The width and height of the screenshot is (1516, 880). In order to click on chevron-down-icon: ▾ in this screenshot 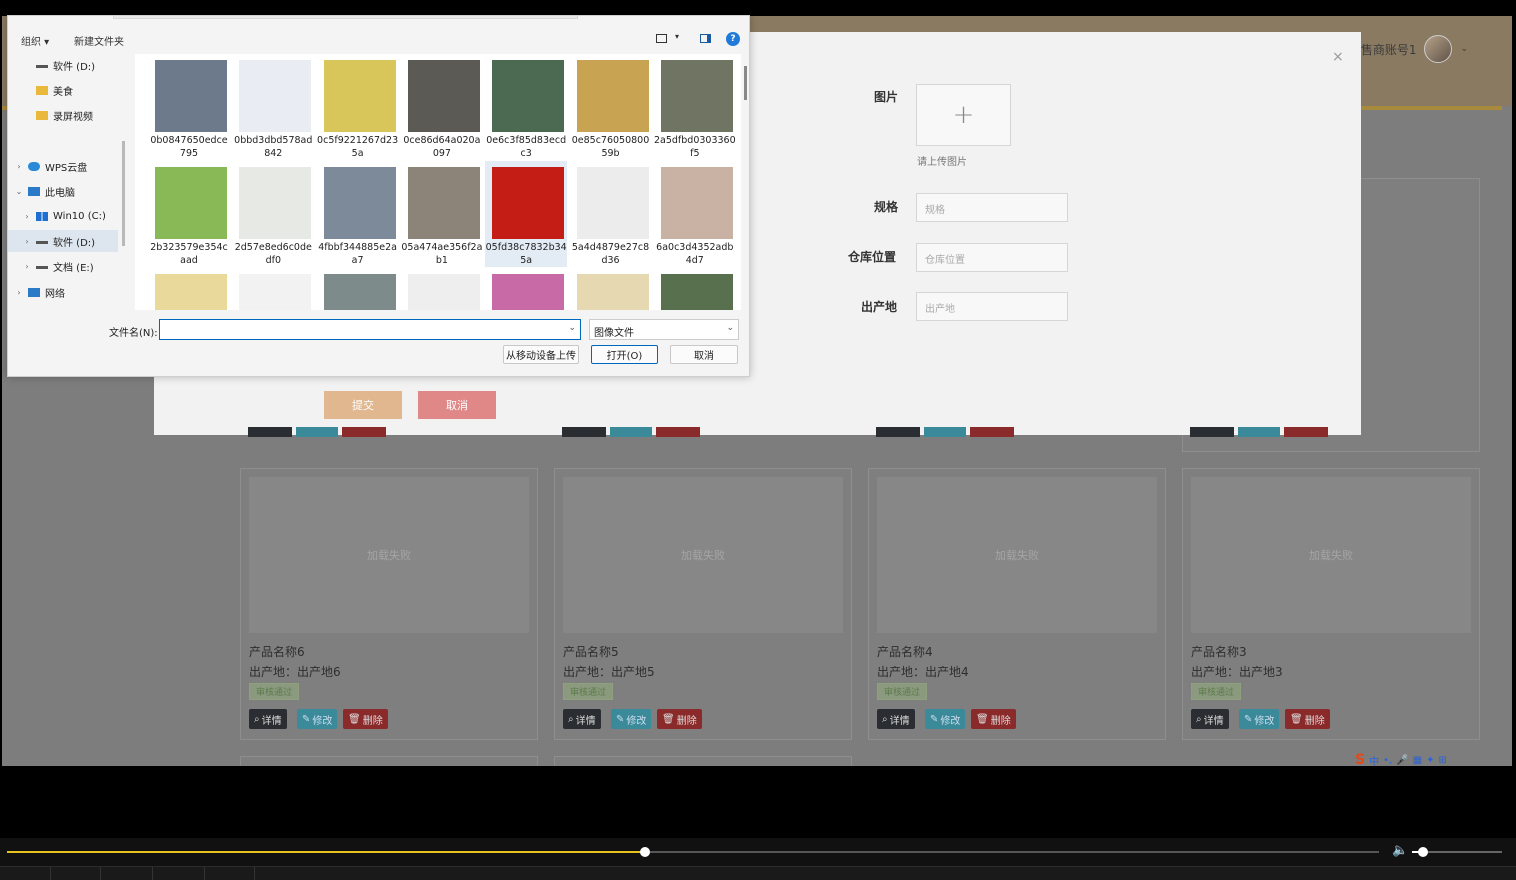, I will do `click(677, 36)`.